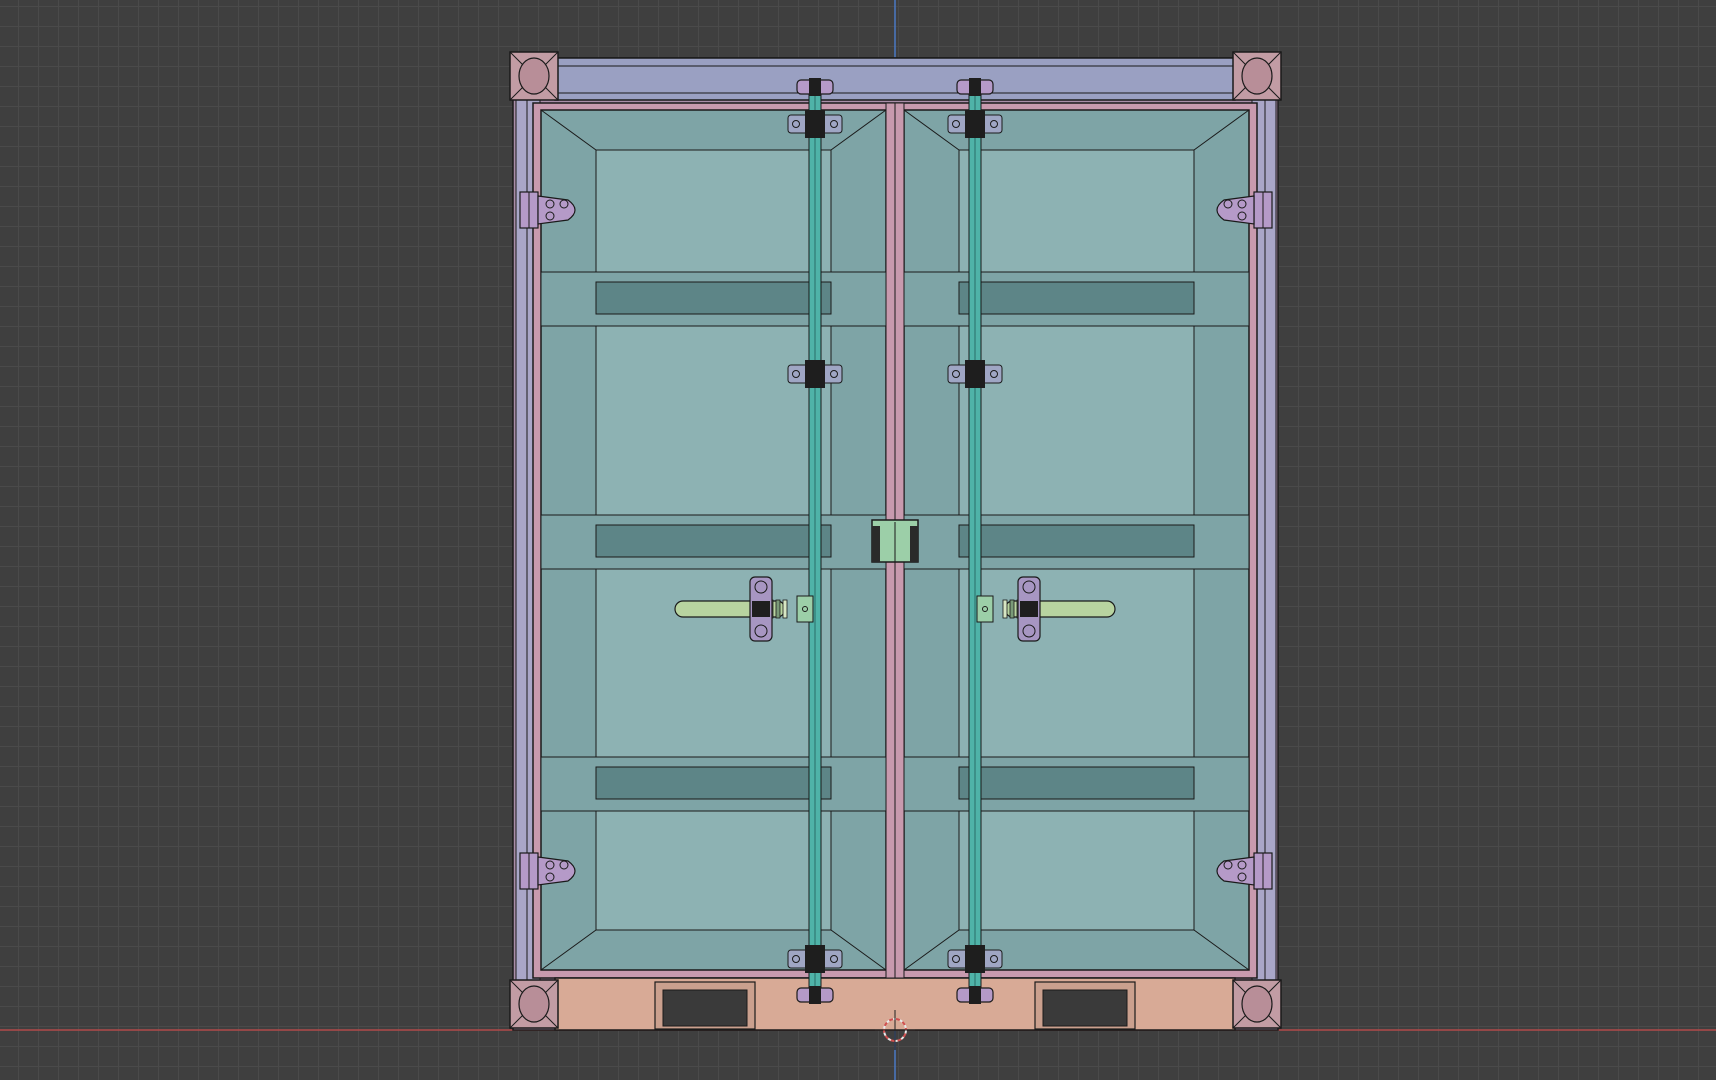 This screenshot has height=1080, width=1716. What do you see at coordinates (895, 541) in the screenshot?
I see `center-keeper` at bounding box center [895, 541].